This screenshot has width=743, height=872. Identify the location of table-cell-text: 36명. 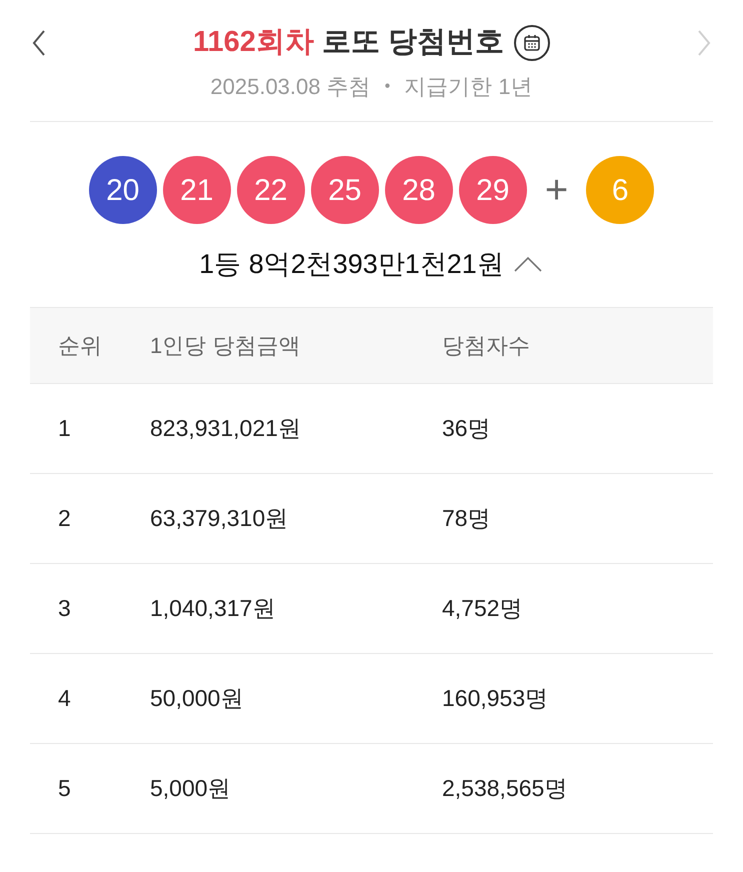
(467, 428).